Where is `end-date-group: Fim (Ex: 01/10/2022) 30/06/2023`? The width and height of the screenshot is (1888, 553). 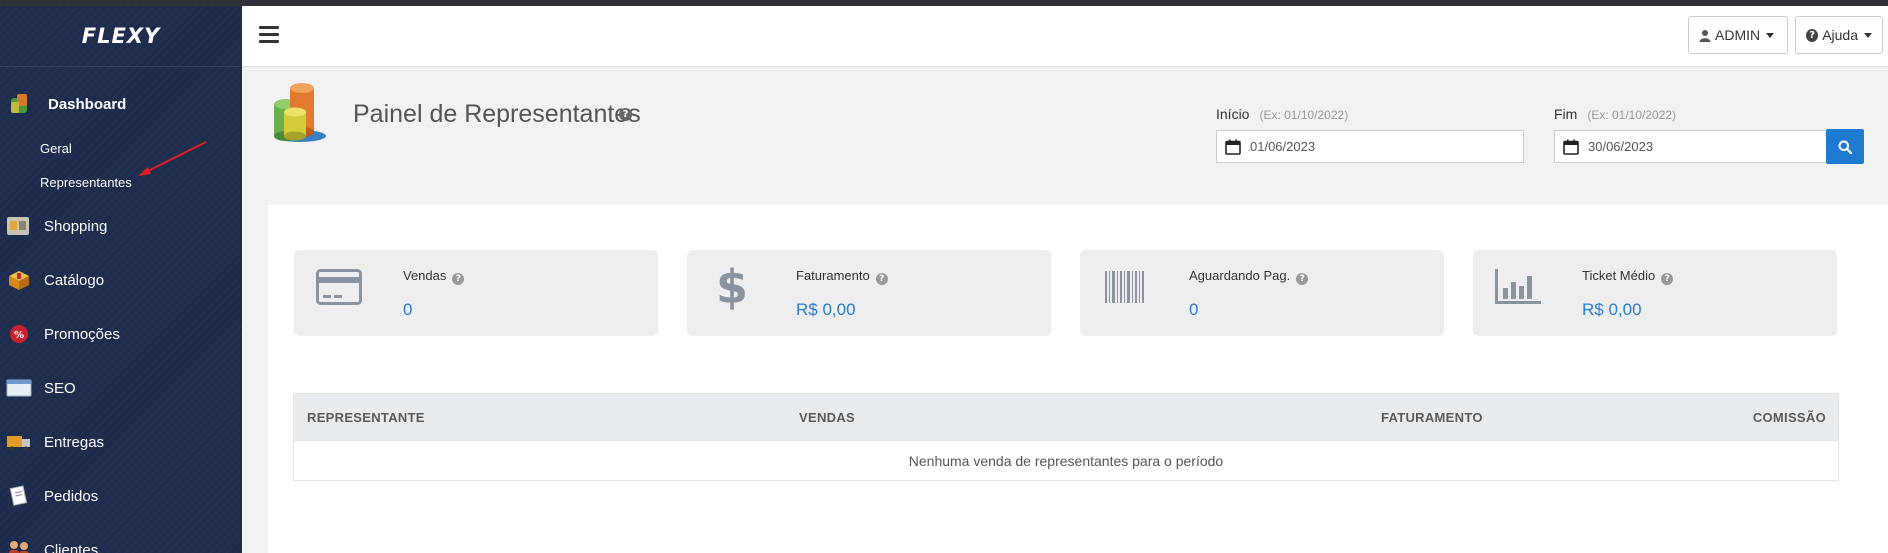
end-date-group: Fim (Ex: 01/10/2022) 30/06/2023 is located at coordinates (1709, 135).